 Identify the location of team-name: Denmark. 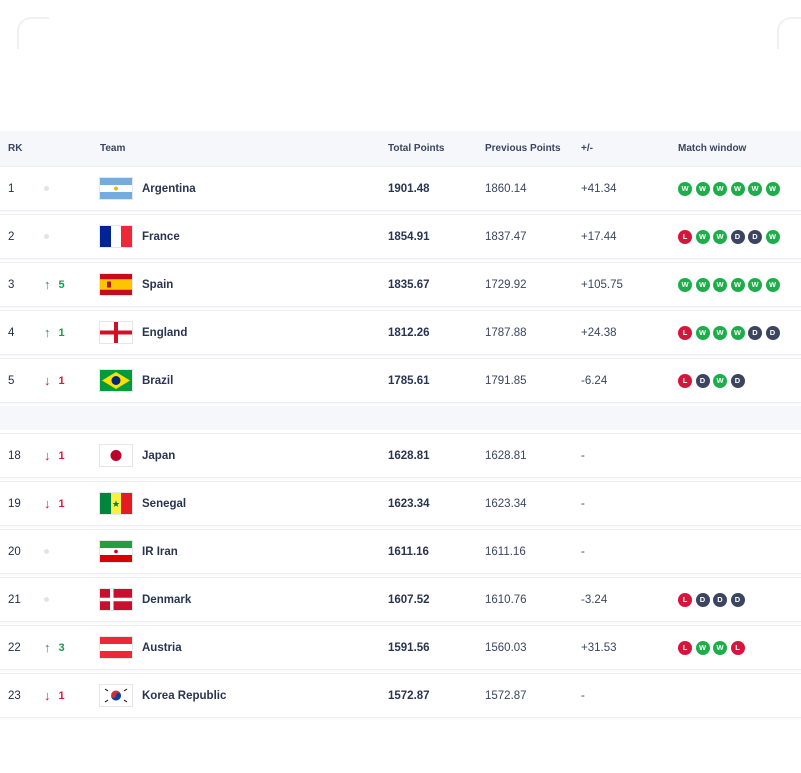
(166, 600).